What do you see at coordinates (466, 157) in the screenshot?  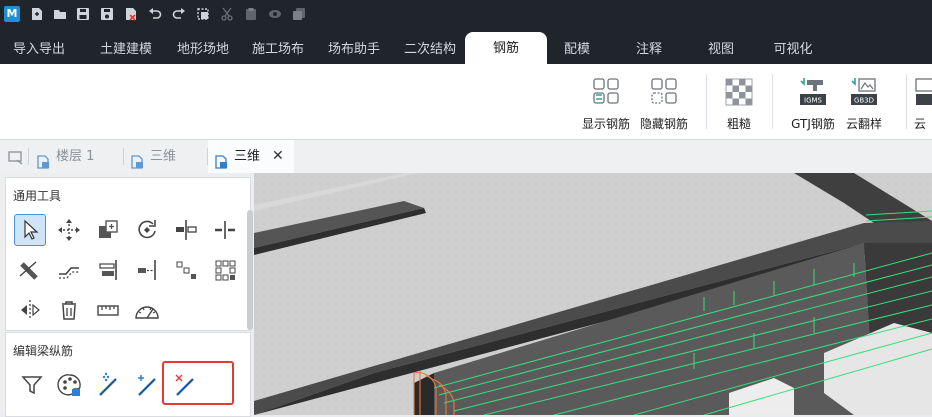 I see `document-tabbar: 楼层 1 三维 三维 ✕` at bounding box center [466, 157].